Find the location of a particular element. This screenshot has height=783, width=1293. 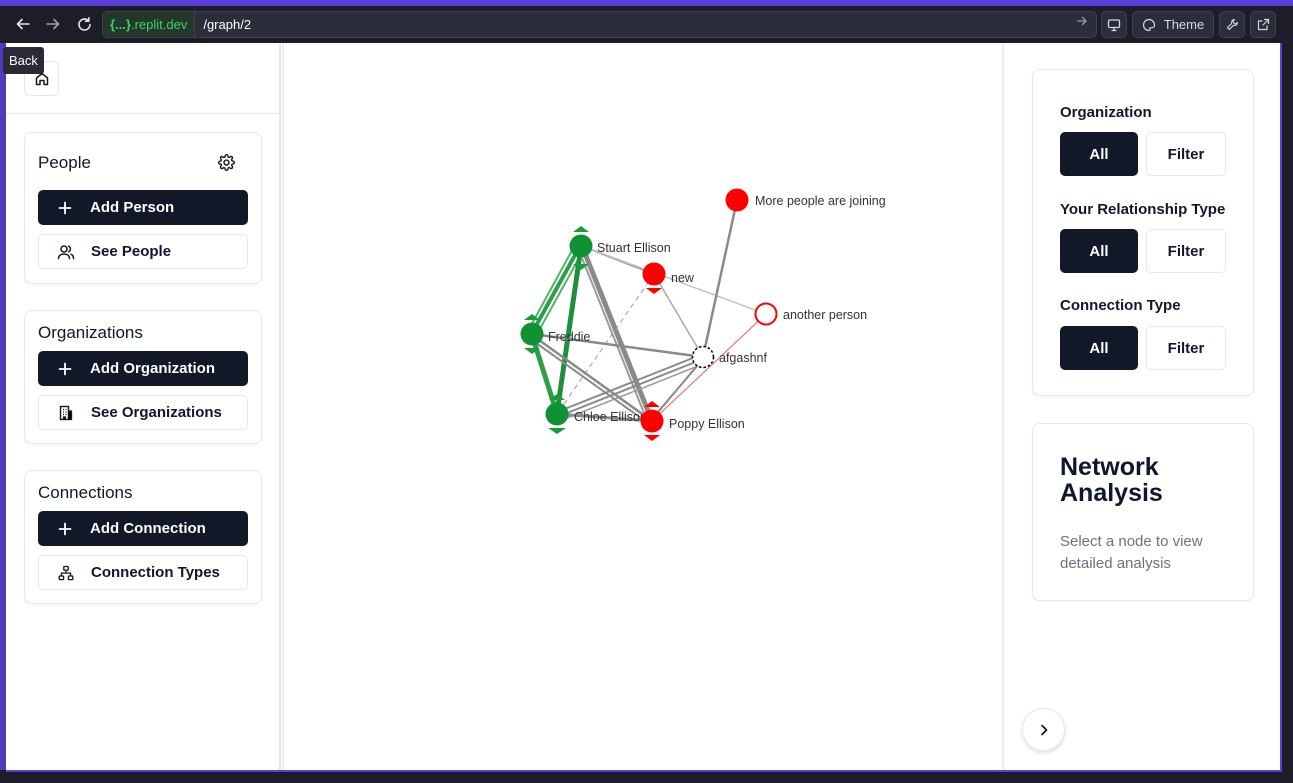

connection-types-button: Connection Types is located at coordinates (143, 572).